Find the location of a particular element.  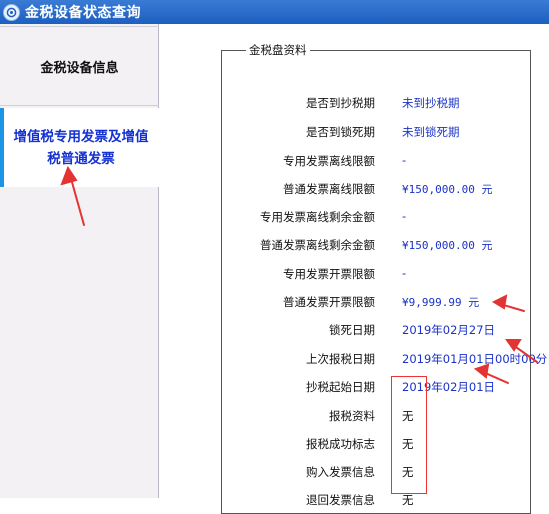

row-label: 专用发票离线剩余金额 is located at coordinates (317, 217).